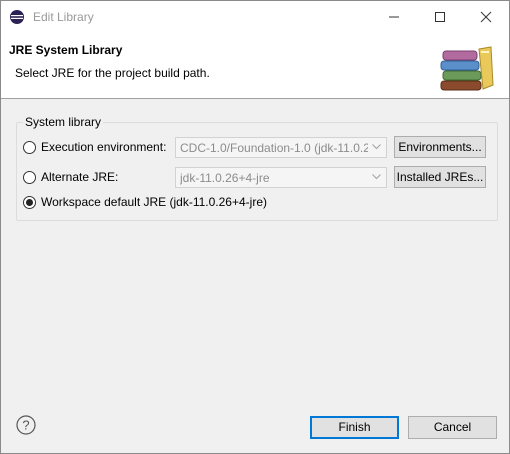 The image size is (510, 454). Describe the element at coordinates (104, 147) in the screenshot. I see `execution-environment-label: Execution environment:` at that location.